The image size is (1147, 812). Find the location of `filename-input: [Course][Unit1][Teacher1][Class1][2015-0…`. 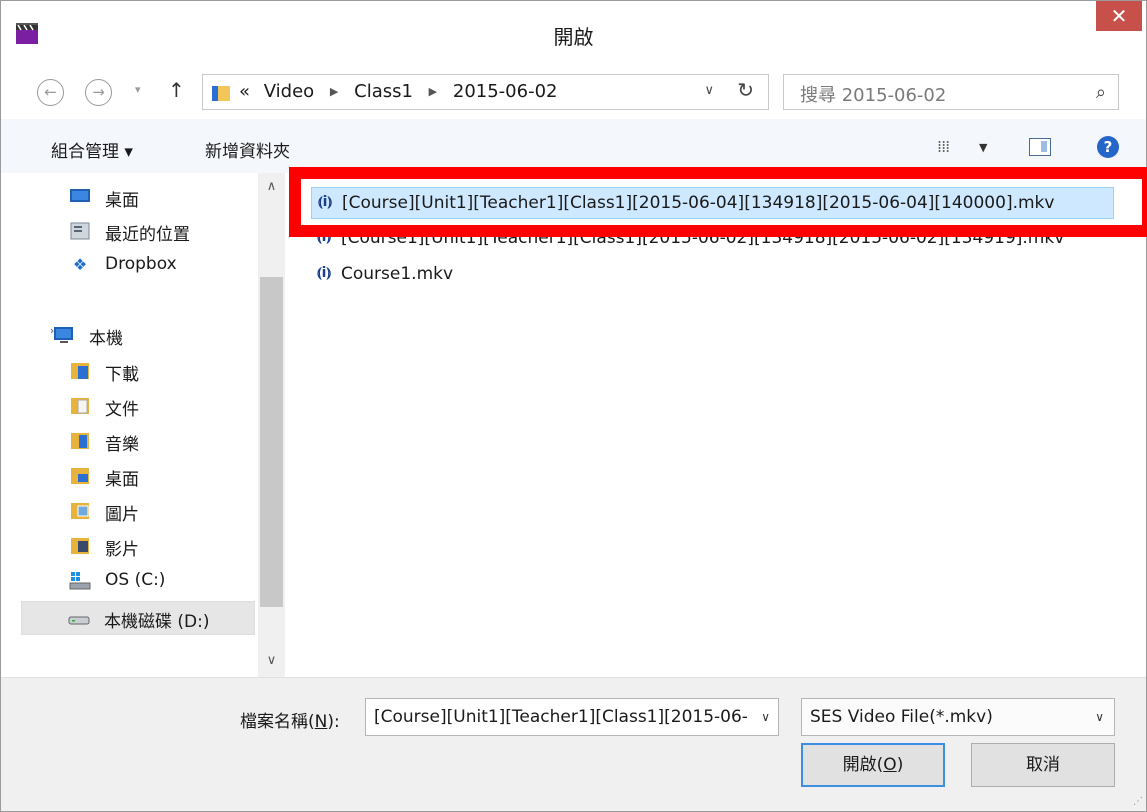

filename-input: [Course][Unit1][Teacher1][Class1][2015-0… is located at coordinates (572, 717).